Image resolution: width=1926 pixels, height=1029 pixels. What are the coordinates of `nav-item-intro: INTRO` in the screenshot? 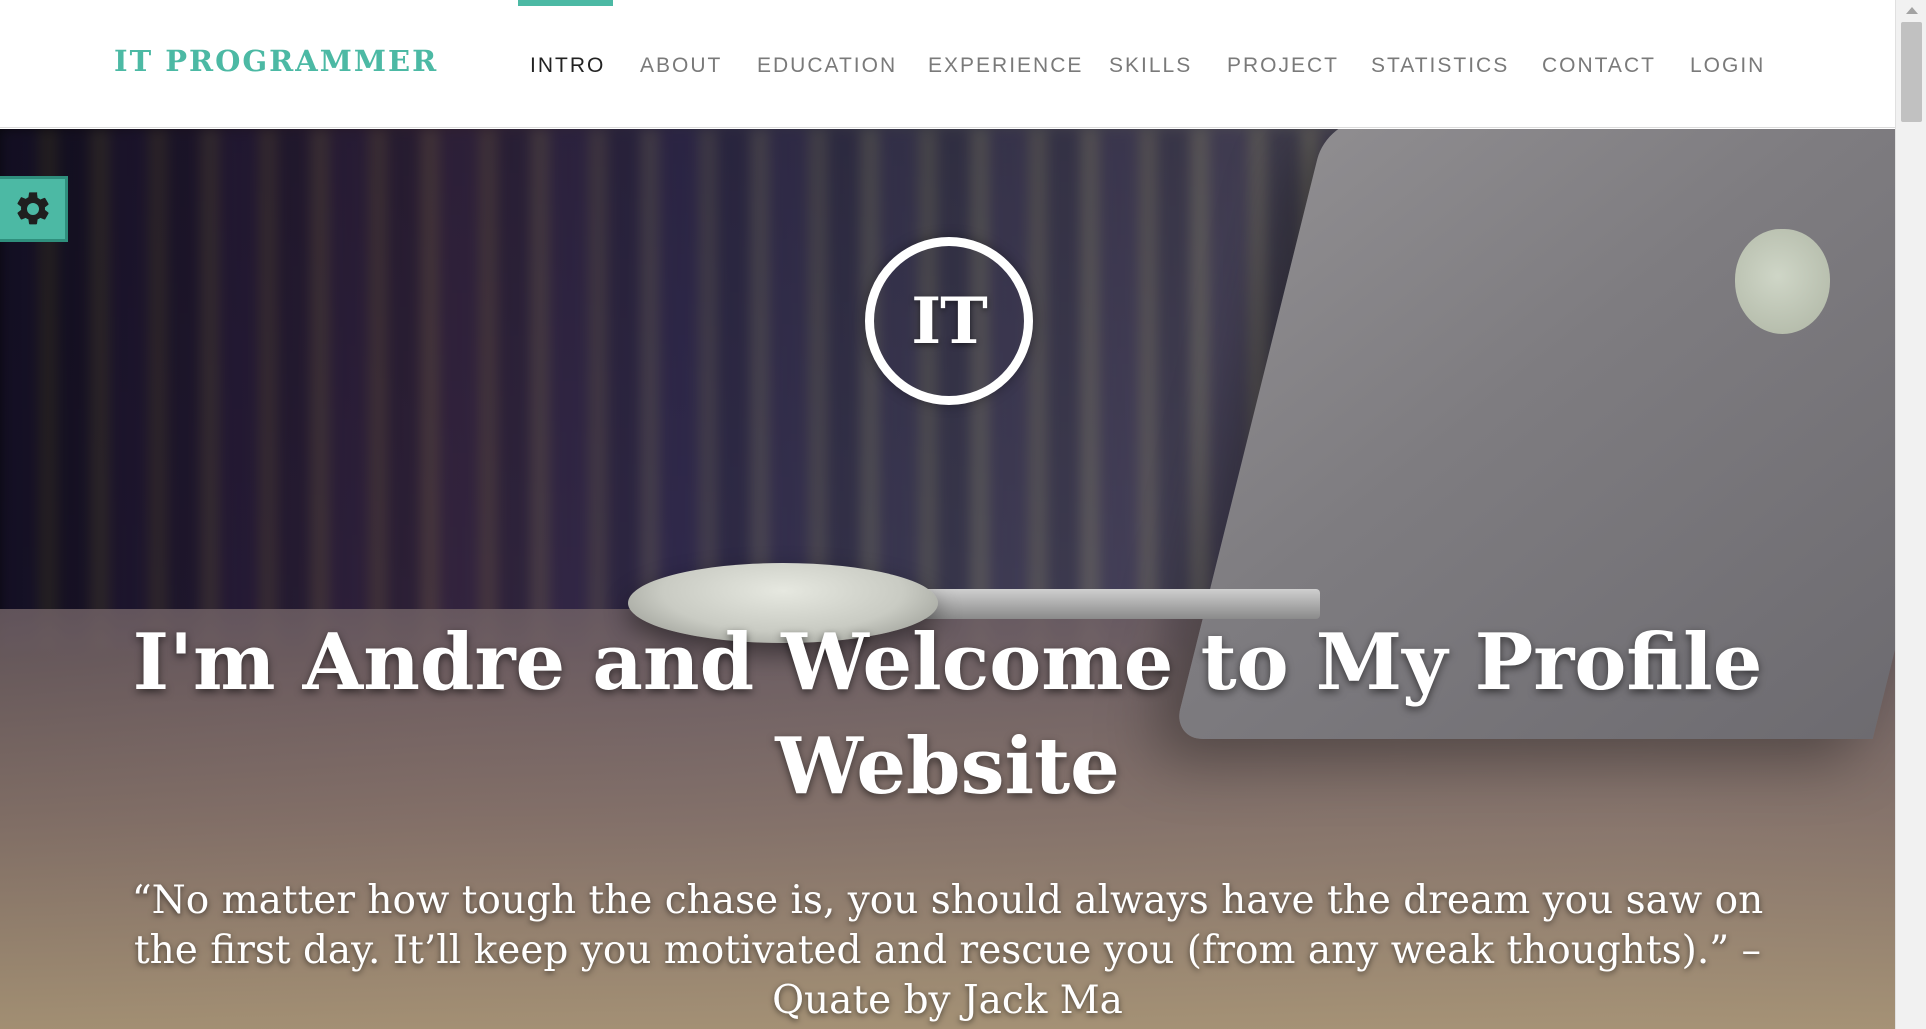 It's located at (567, 66).